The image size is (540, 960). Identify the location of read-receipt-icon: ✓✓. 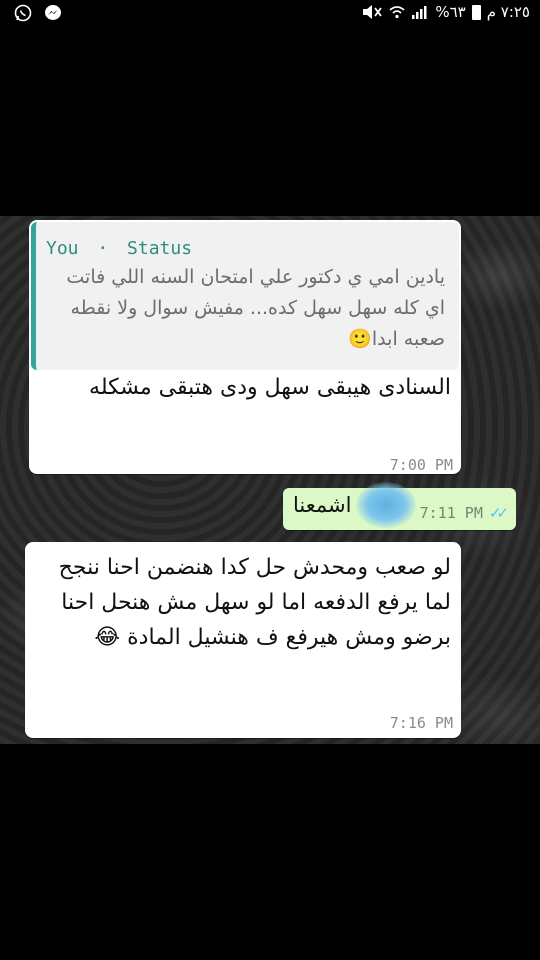
(498, 513).